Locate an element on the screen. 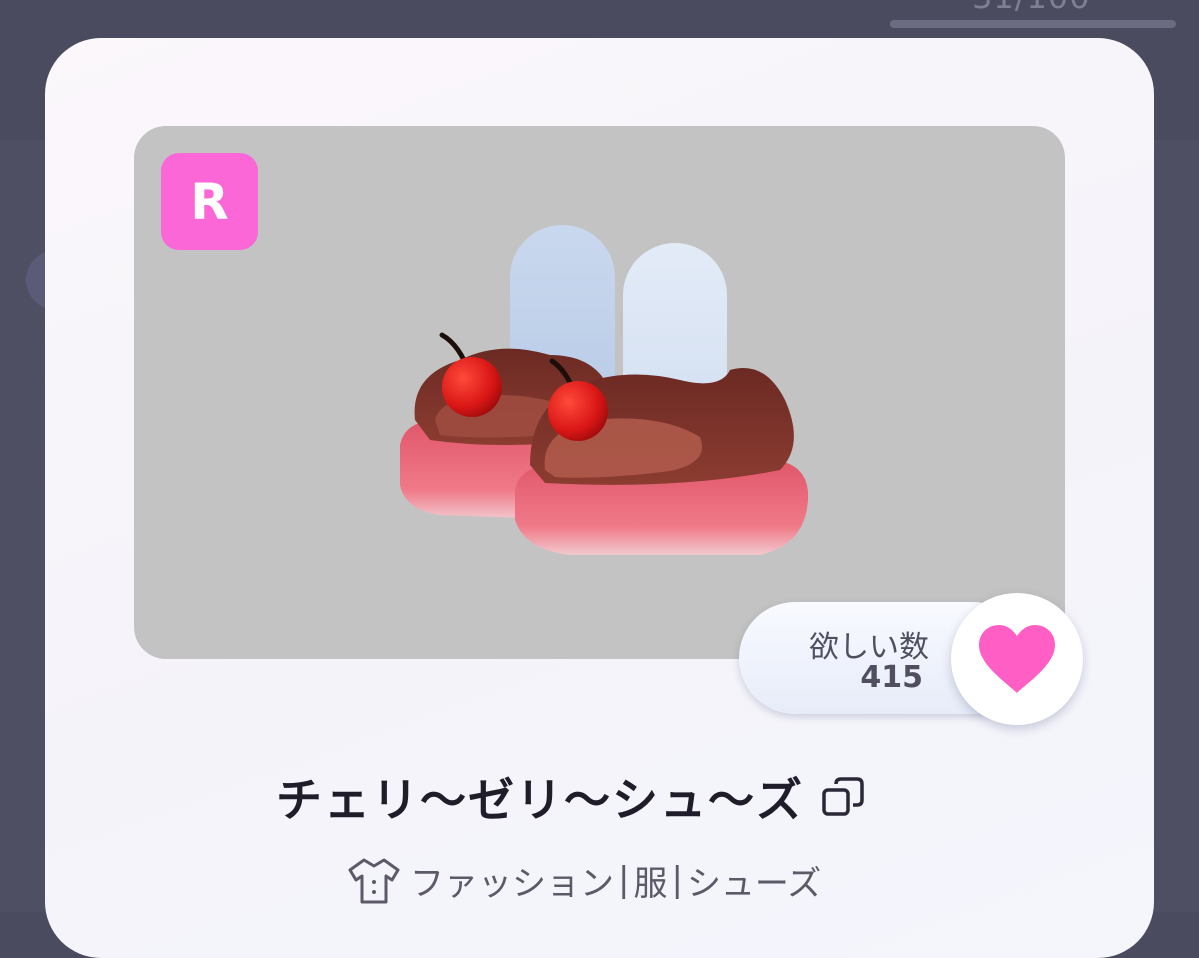 Image resolution: width=1199 pixels, height=958 pixels. item-title: チェリ〜ゼリ〜シュ〜ズ is located at coordinates (540, 800).